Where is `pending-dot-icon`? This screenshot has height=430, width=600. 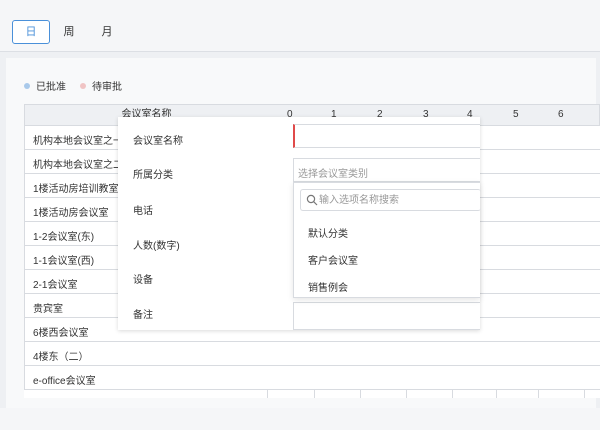
pending-dot-icon is located at coordinates (83, 85).